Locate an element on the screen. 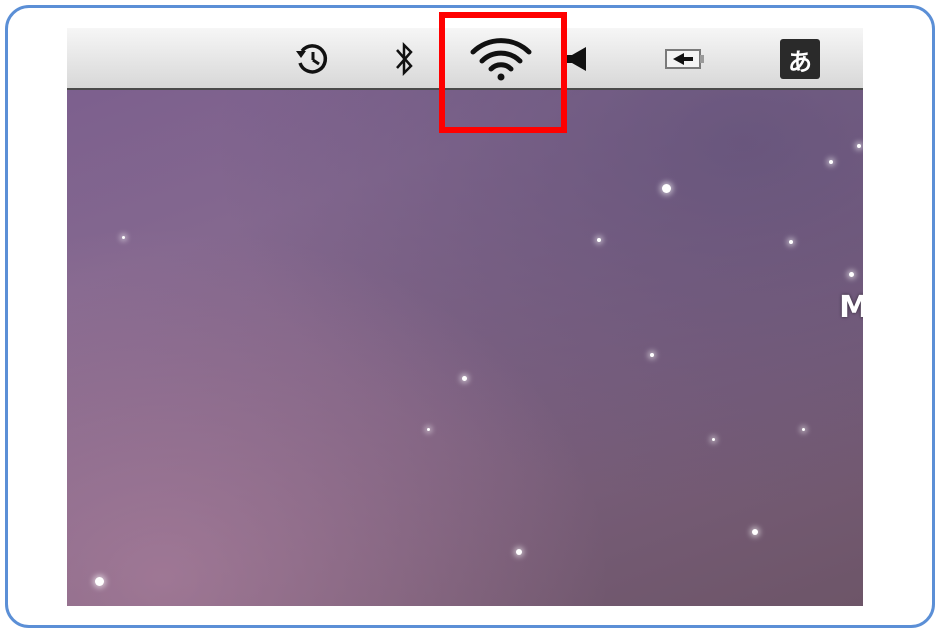 The height and width of the screenshot is (637, 944). bluetooth-icon-graphic is located at coordinates (404, 59).